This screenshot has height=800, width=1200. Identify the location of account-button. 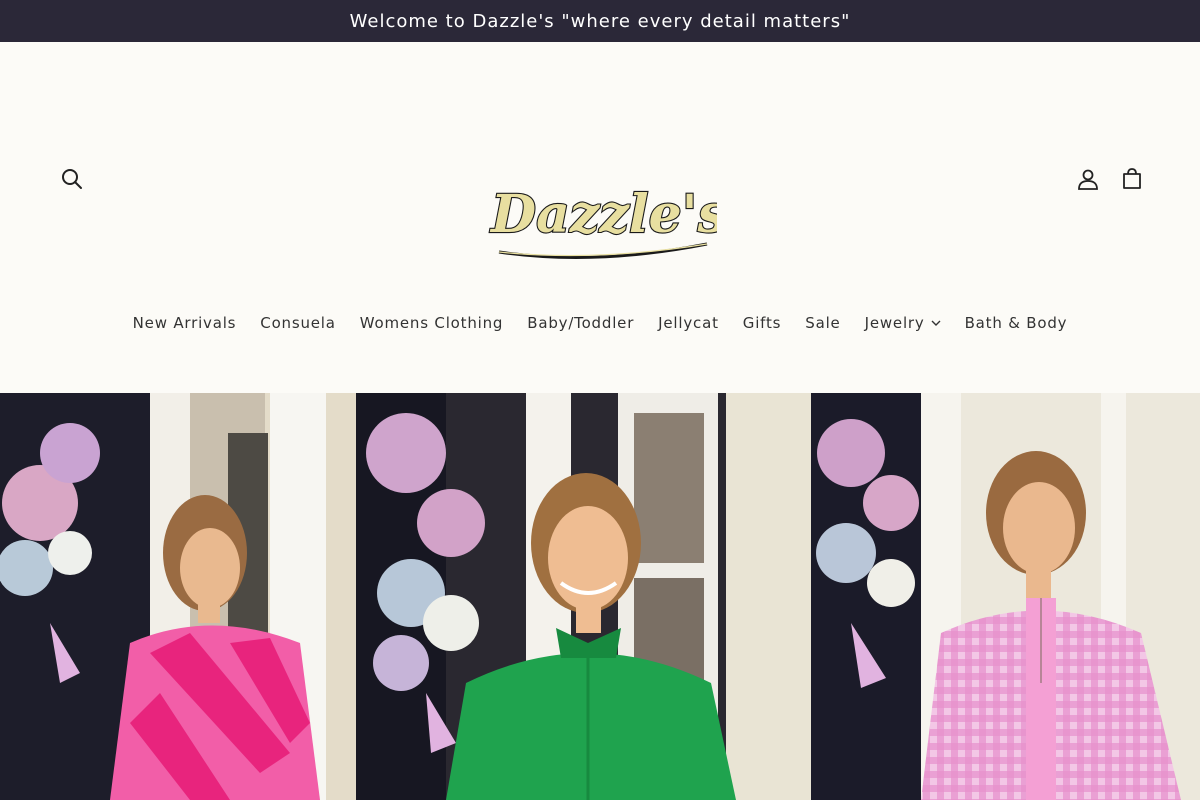
(1088, 179).